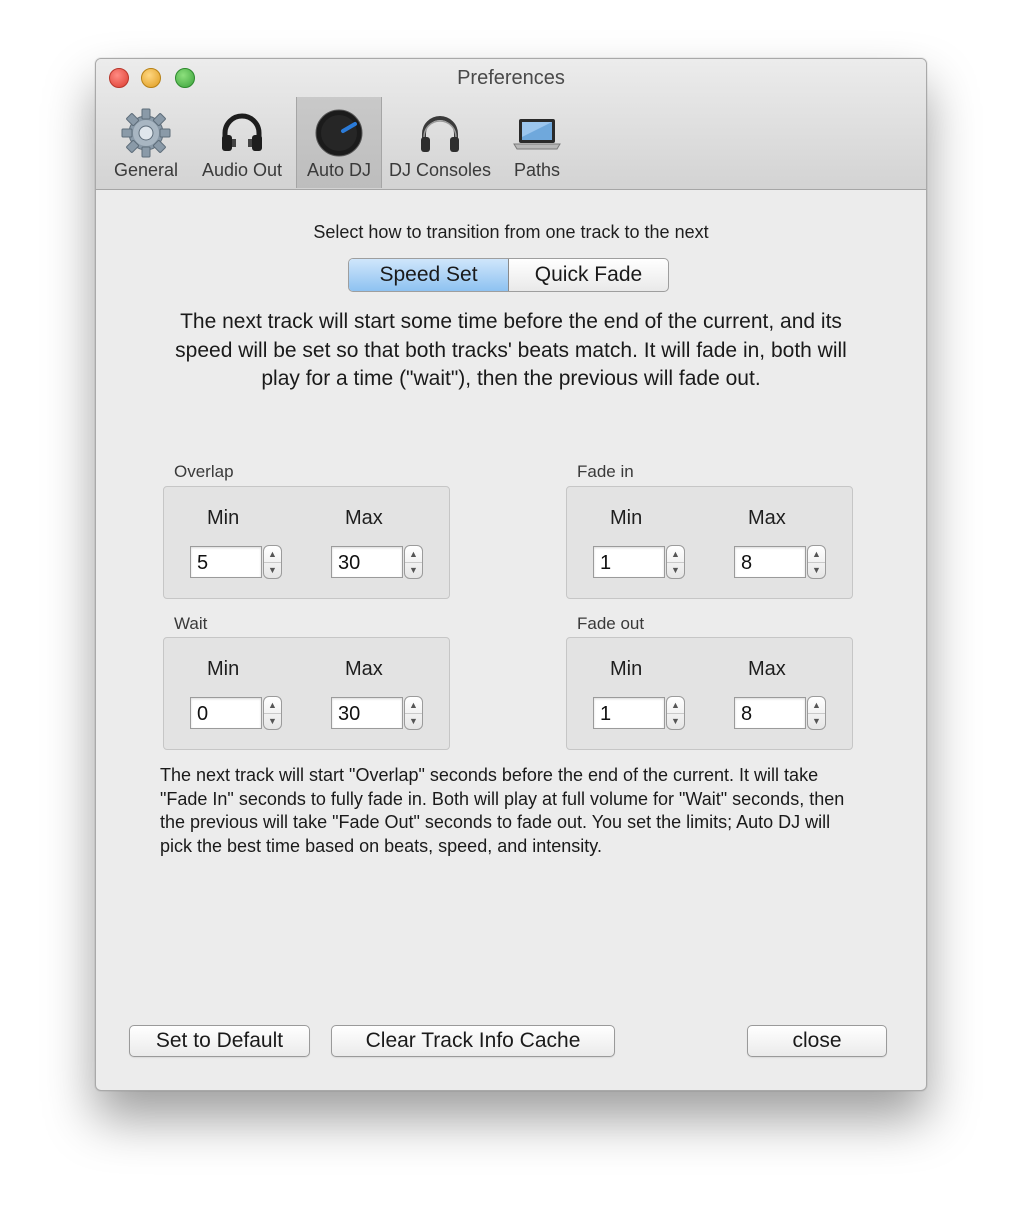  Describe the element at coordinates (223, 518) in the screenshot. I see `overlap-min-label: Min` at that location.